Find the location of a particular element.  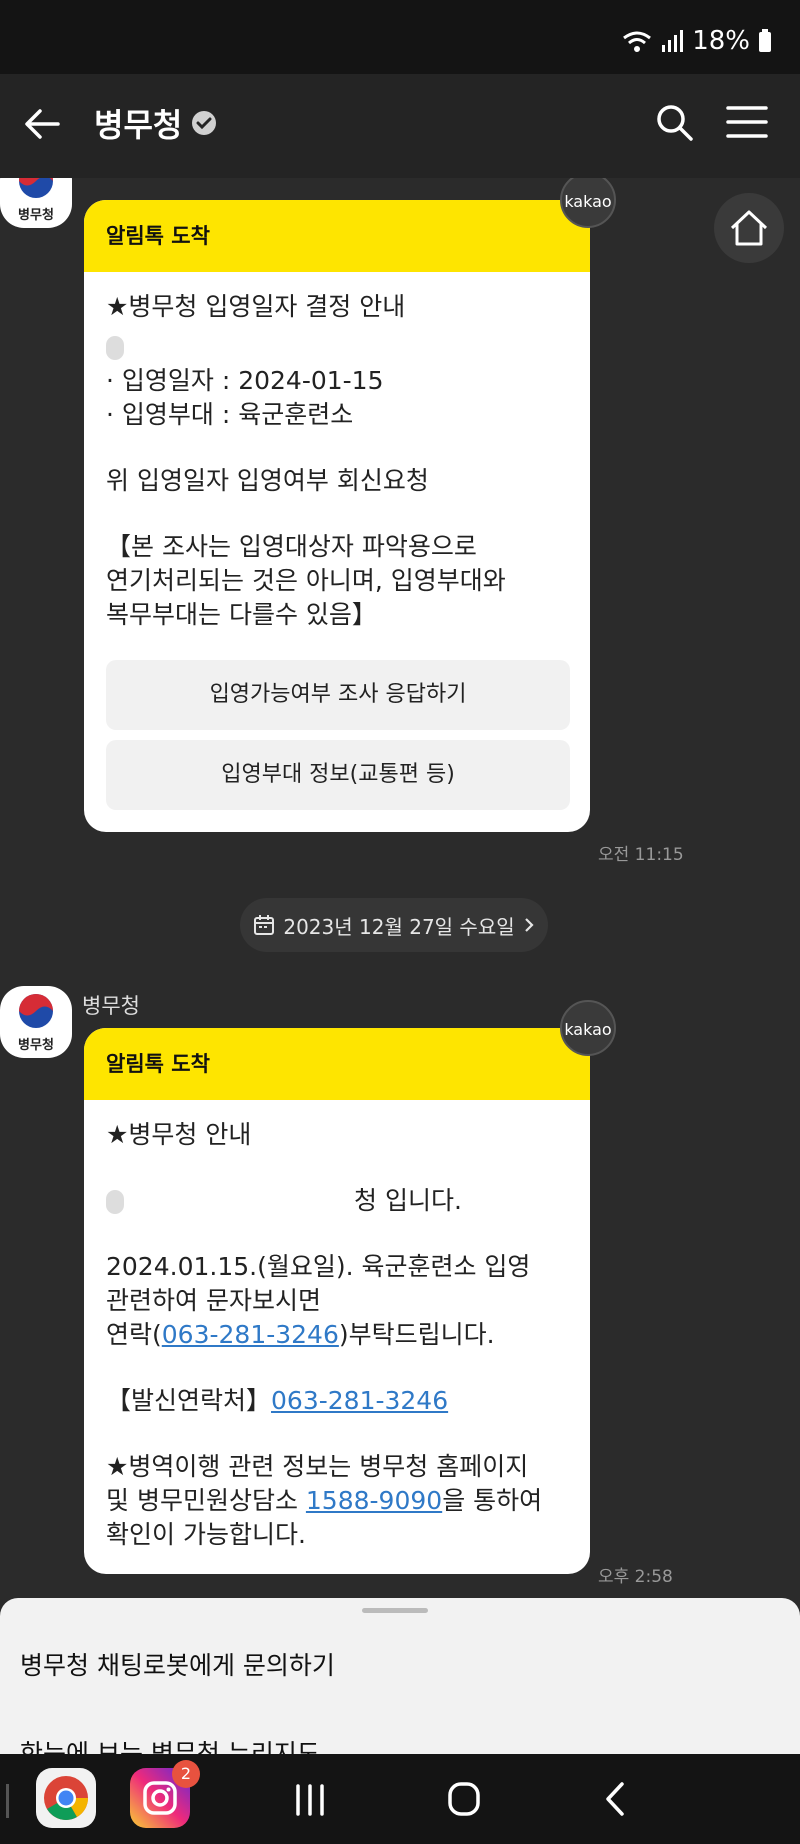

chat-title: 병무청 is located at coordinates (156, 123).